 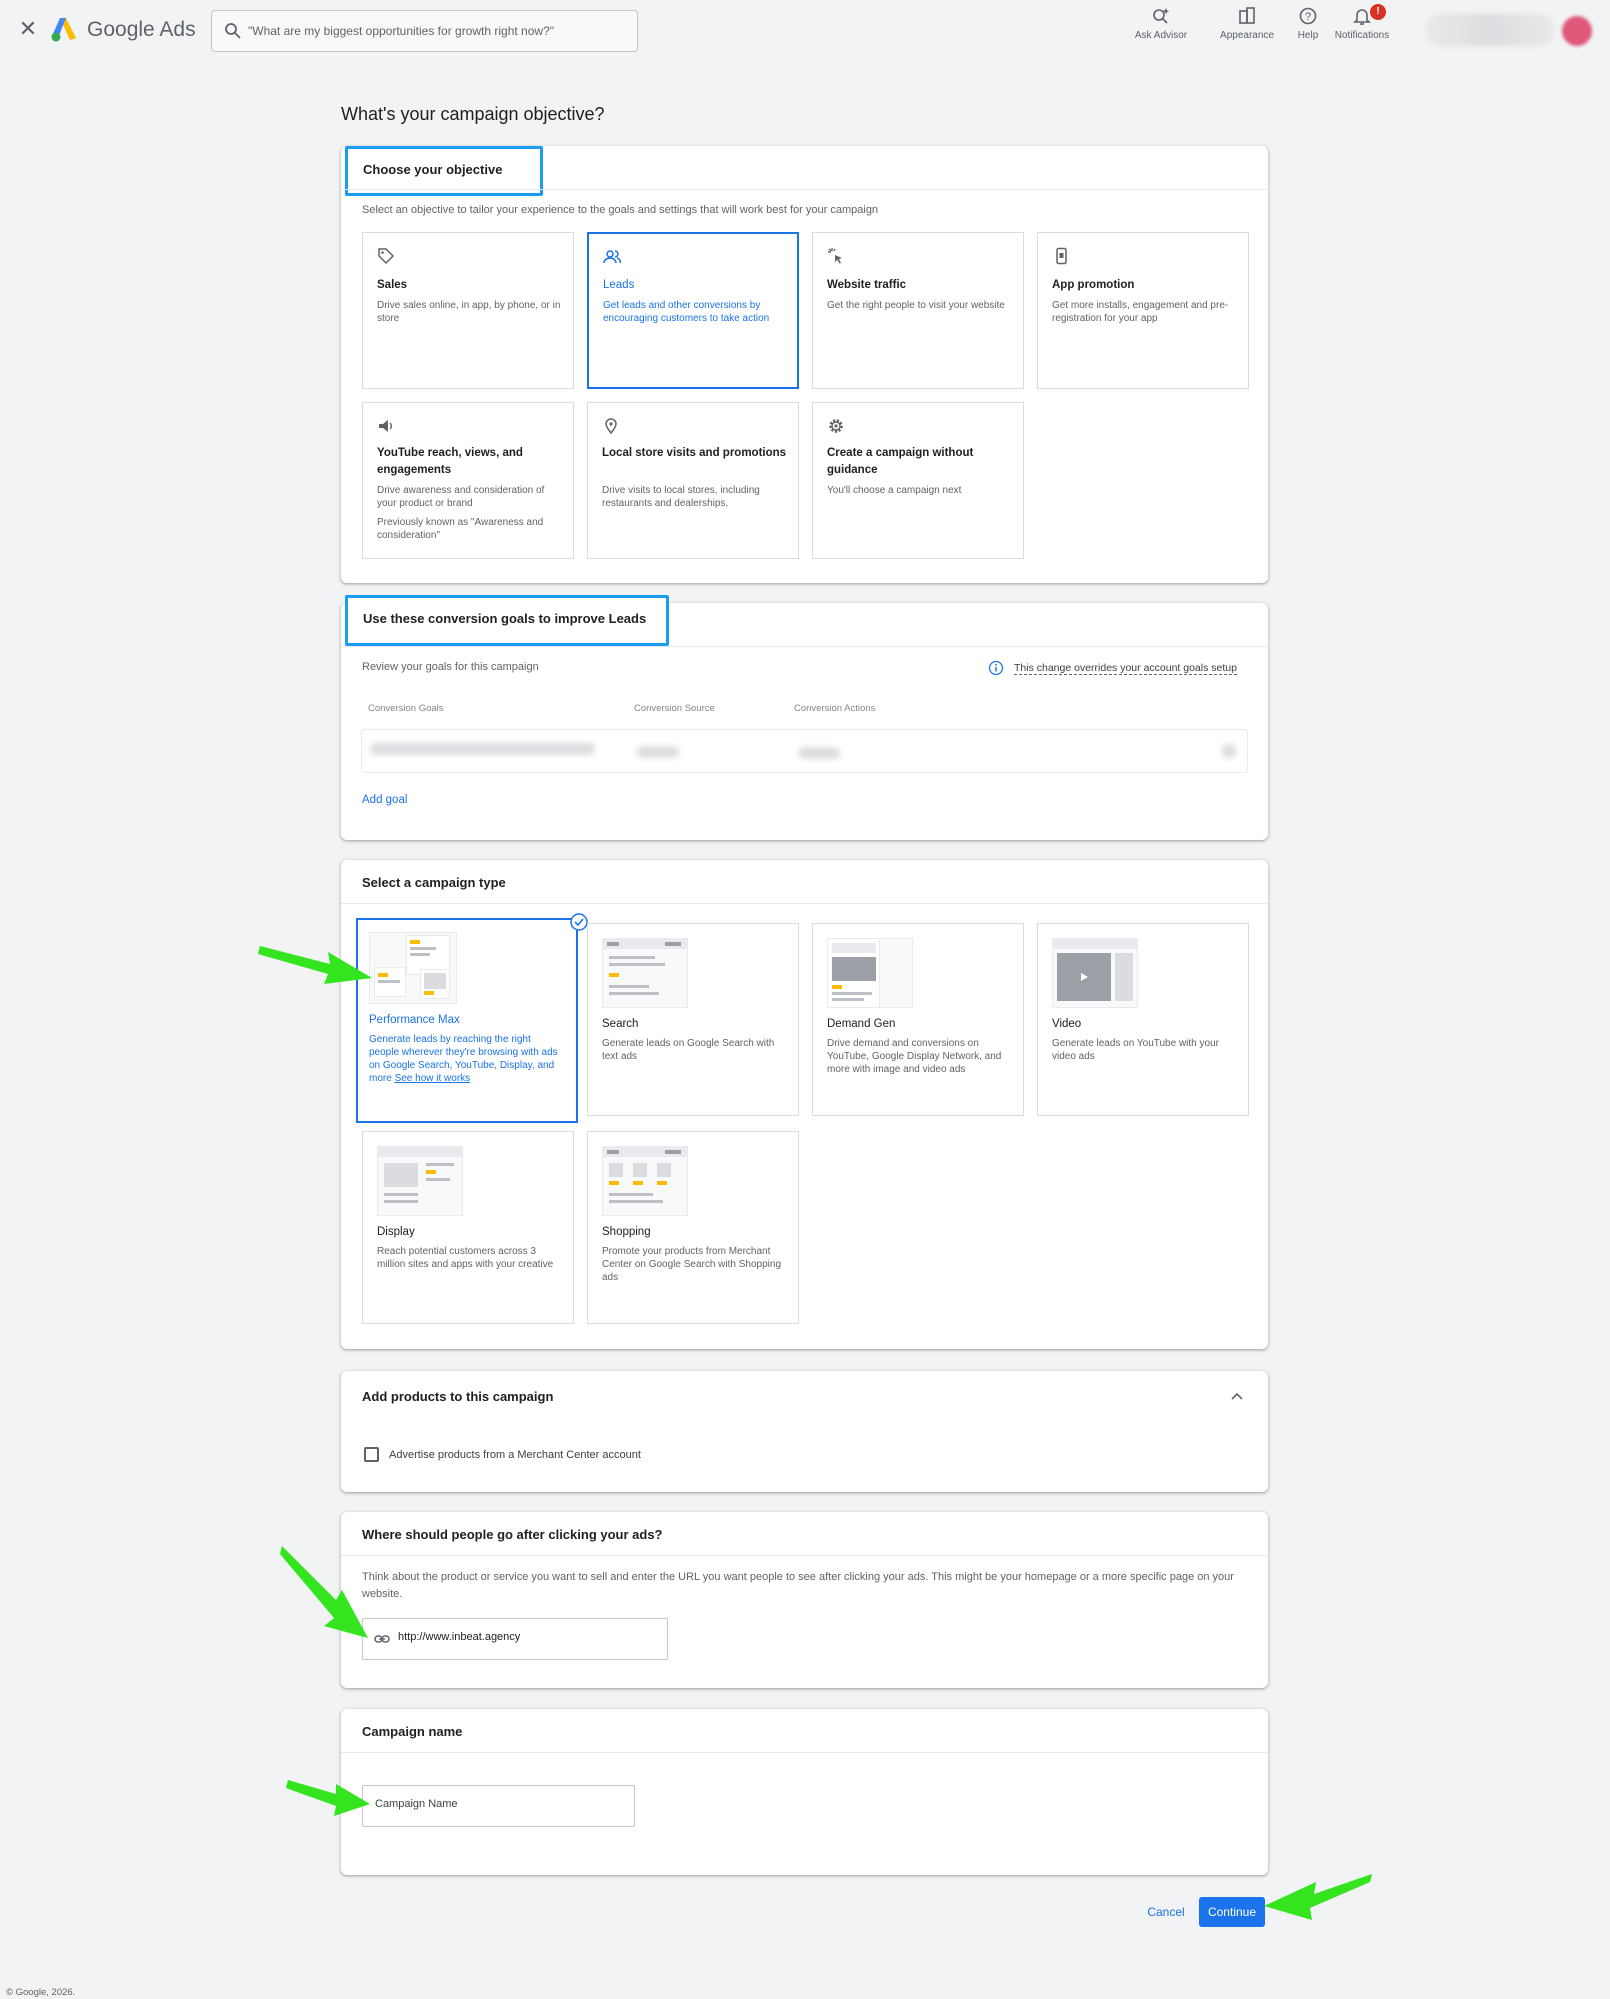 What do you see at coordinates (1362, 17) in the screenshot?
I see `bell-icon` at bounding box center [1362, 17].